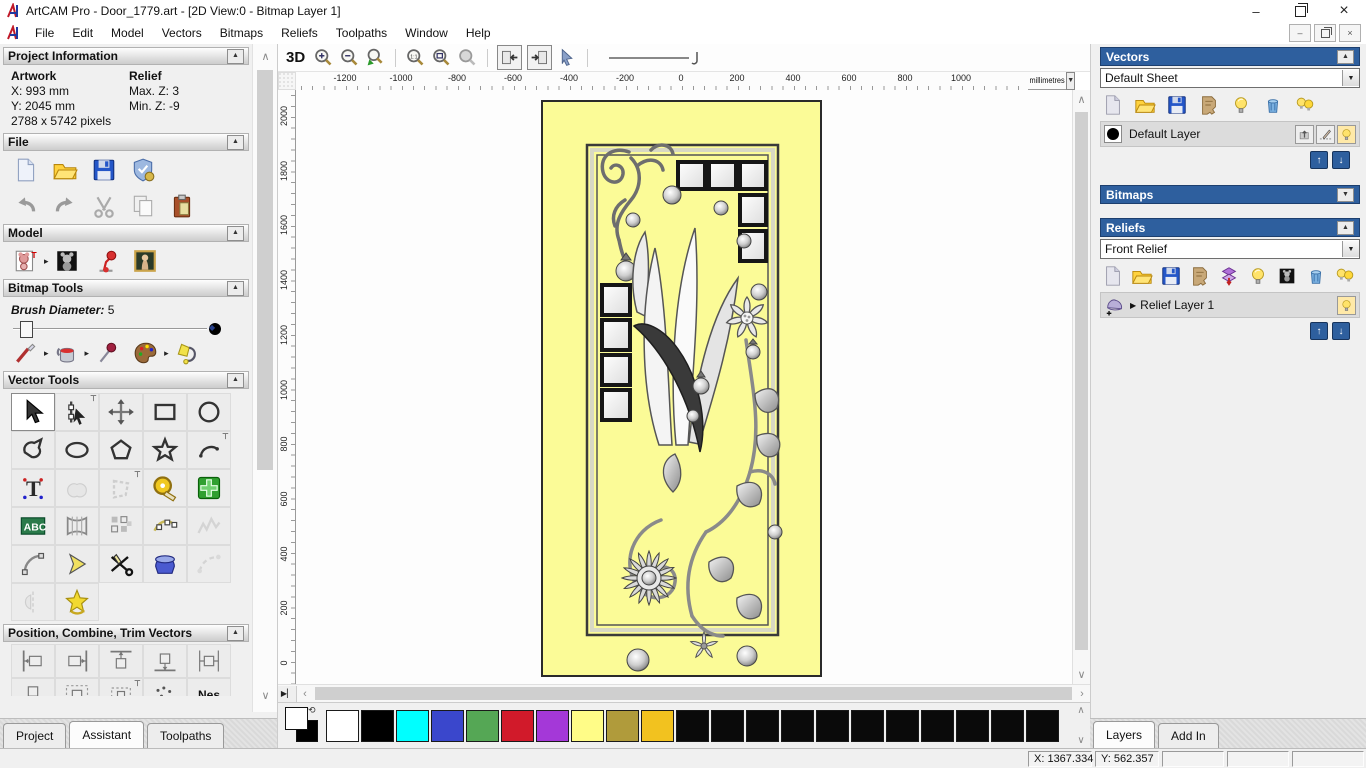 The height and width of the screenshot is (768, 1366). I want to click on zoom-out-button, so click(349, 57).